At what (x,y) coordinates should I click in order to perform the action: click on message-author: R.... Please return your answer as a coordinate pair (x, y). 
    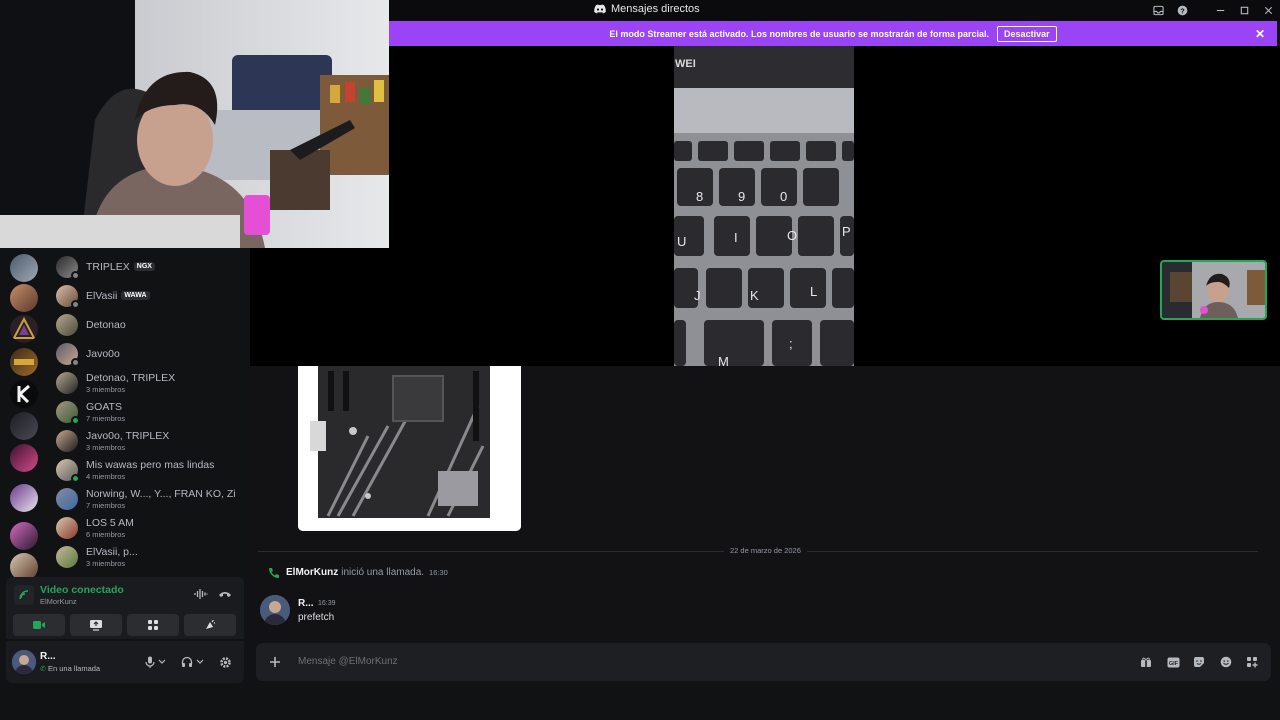
    Looking at the image, I should click on (306, 603).